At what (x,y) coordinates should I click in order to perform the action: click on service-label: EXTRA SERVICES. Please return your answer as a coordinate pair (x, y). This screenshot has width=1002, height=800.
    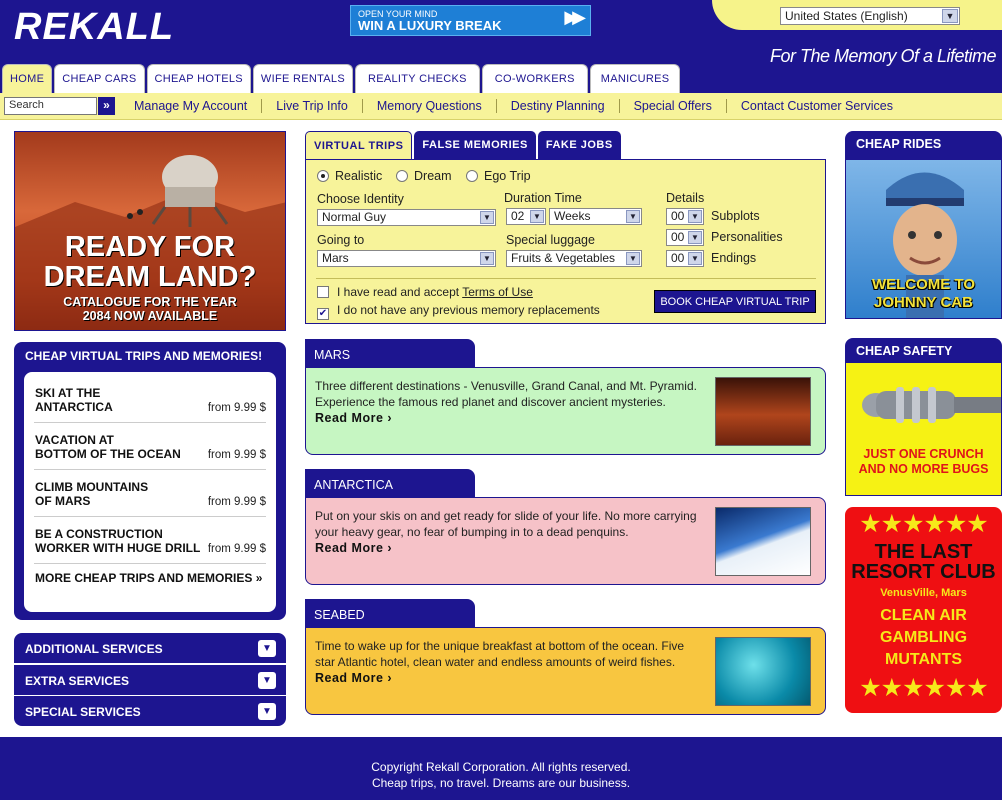
    Looking at the image, I should click on (77, 681).